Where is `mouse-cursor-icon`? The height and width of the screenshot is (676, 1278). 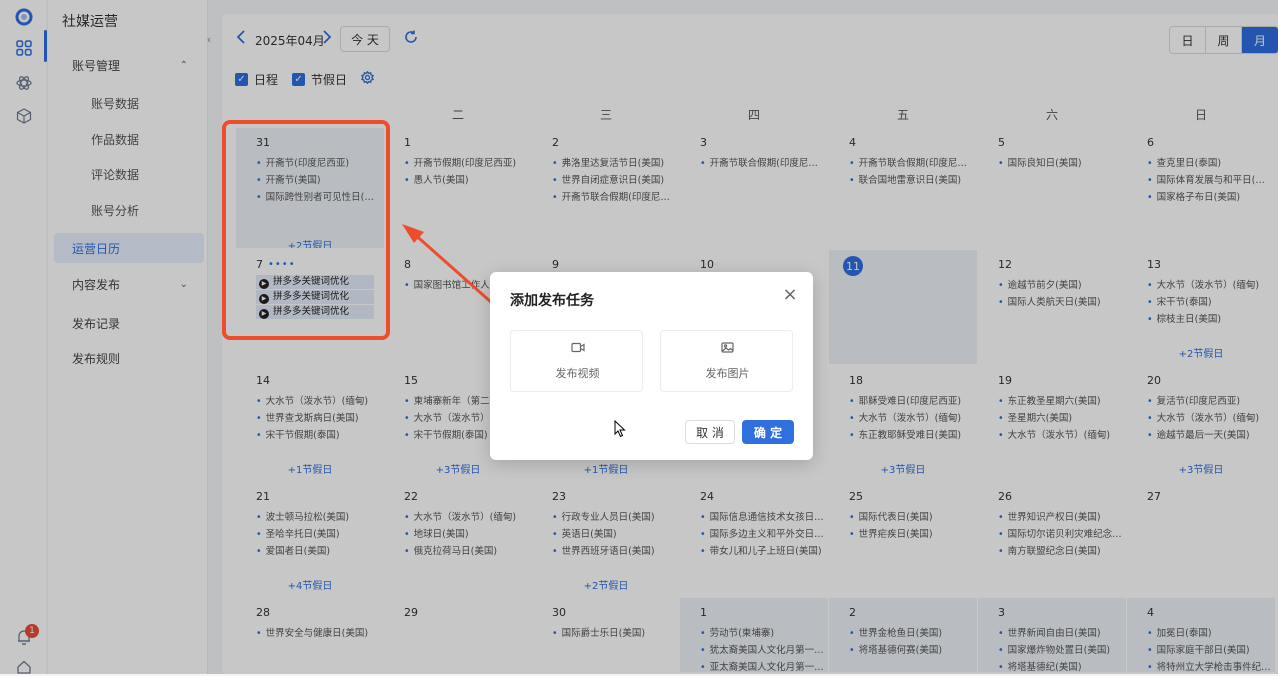 mouse-cursor-icon is located at coordinates (620, 429).